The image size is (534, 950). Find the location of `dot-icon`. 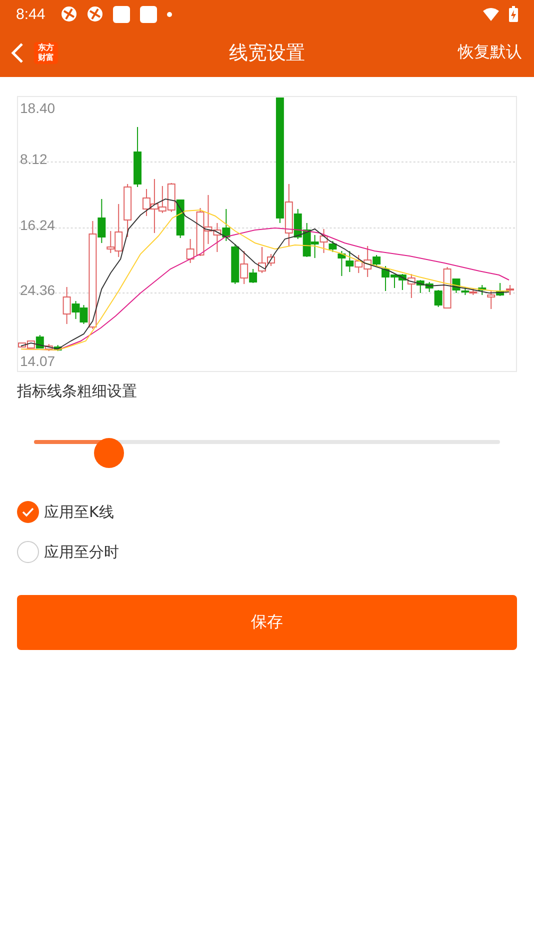

dot-icon is located at coordinates (169, 14).